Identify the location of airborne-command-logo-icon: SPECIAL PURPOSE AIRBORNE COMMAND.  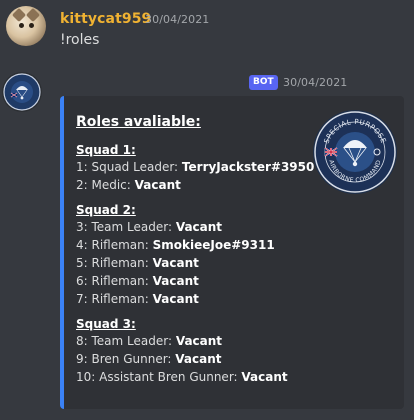
(355, 152).